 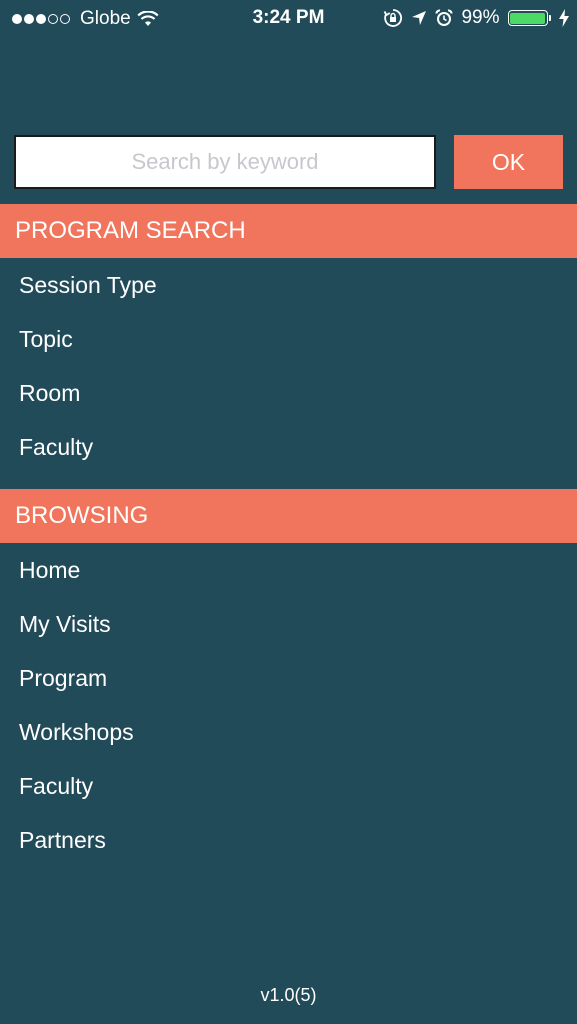 I want to click on menu-item-my-visits: My Visits, so click(x=288, y=624).